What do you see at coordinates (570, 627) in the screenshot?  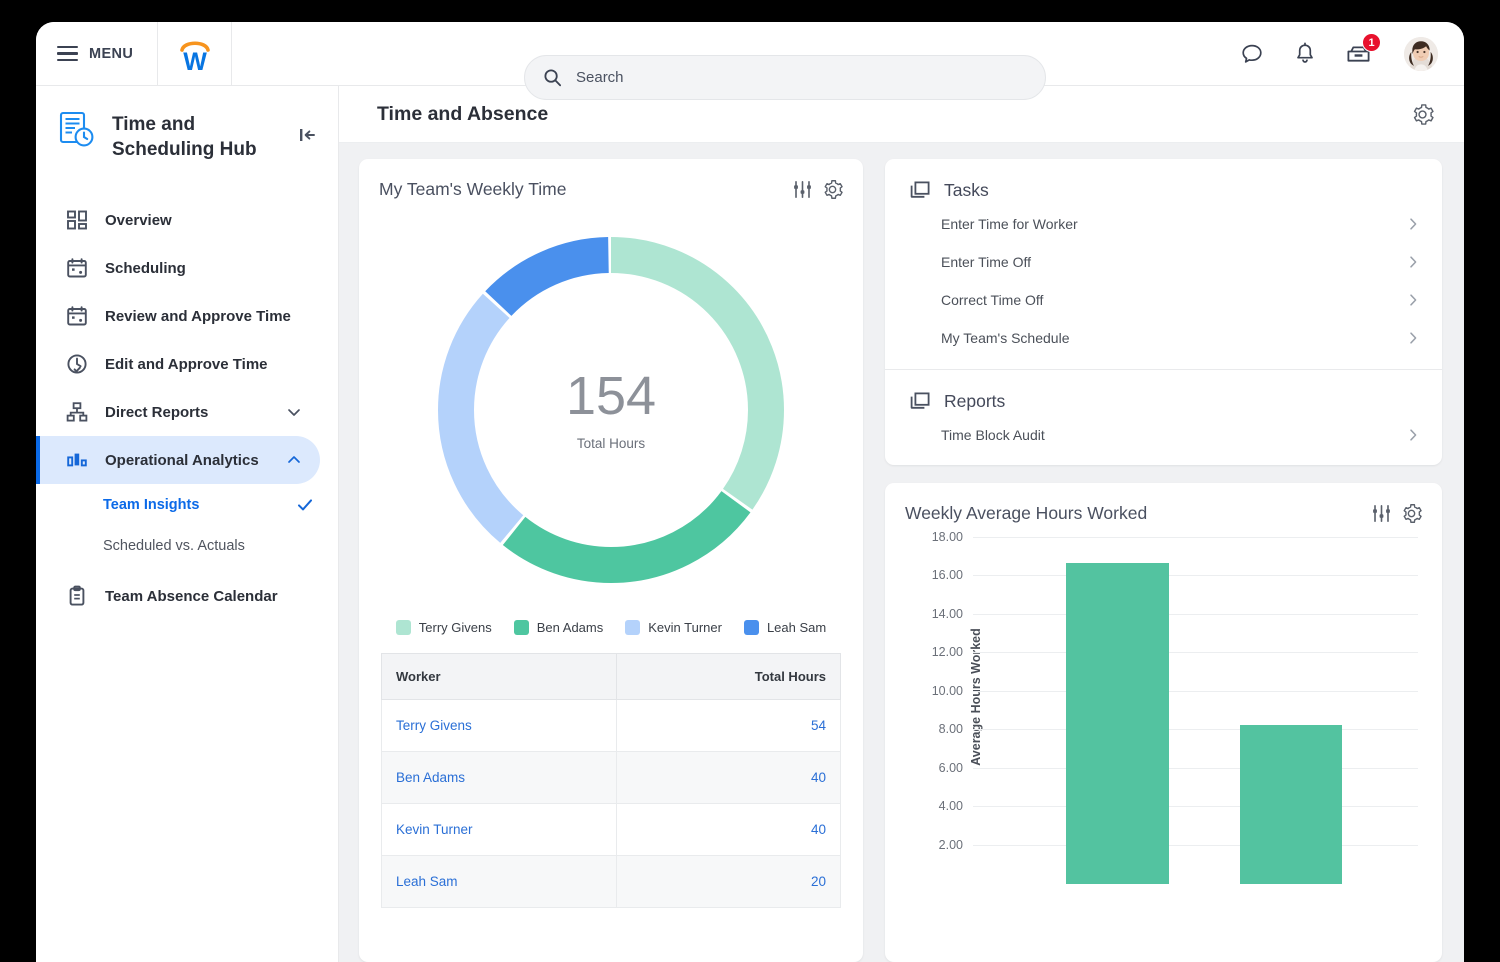 I see `legend-label: Ben Adams` at bounding box center [570, 627].